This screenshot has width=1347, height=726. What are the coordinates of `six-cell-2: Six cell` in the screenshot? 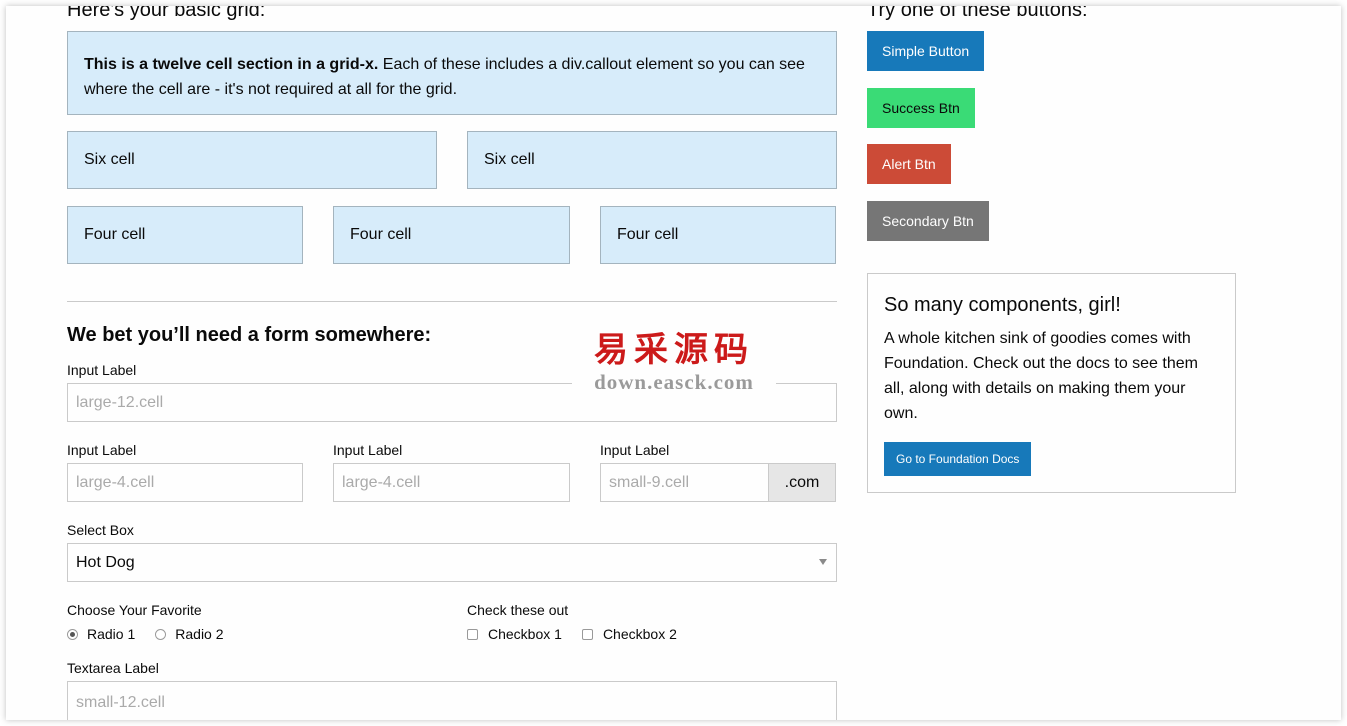 It's located at (652, 160).